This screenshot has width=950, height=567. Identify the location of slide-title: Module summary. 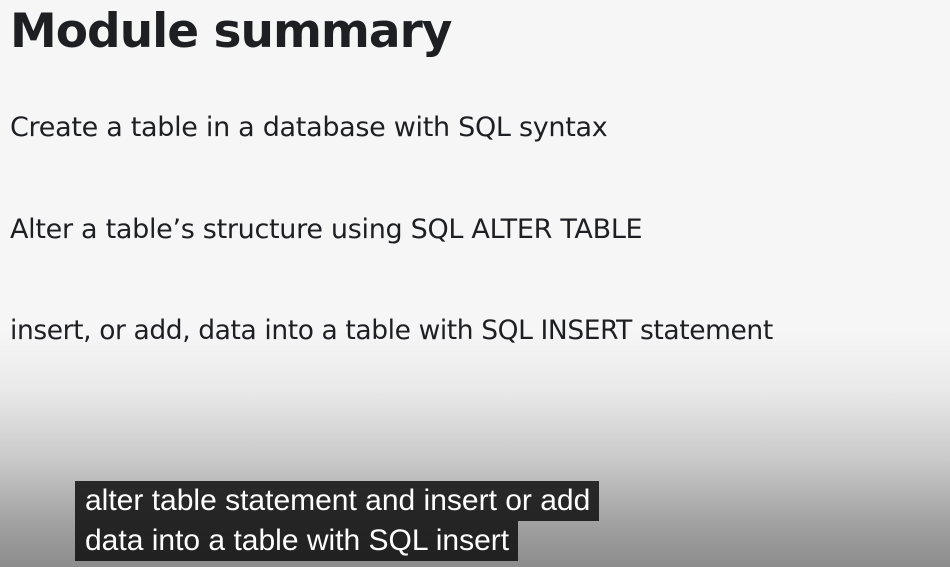
(231, 31).